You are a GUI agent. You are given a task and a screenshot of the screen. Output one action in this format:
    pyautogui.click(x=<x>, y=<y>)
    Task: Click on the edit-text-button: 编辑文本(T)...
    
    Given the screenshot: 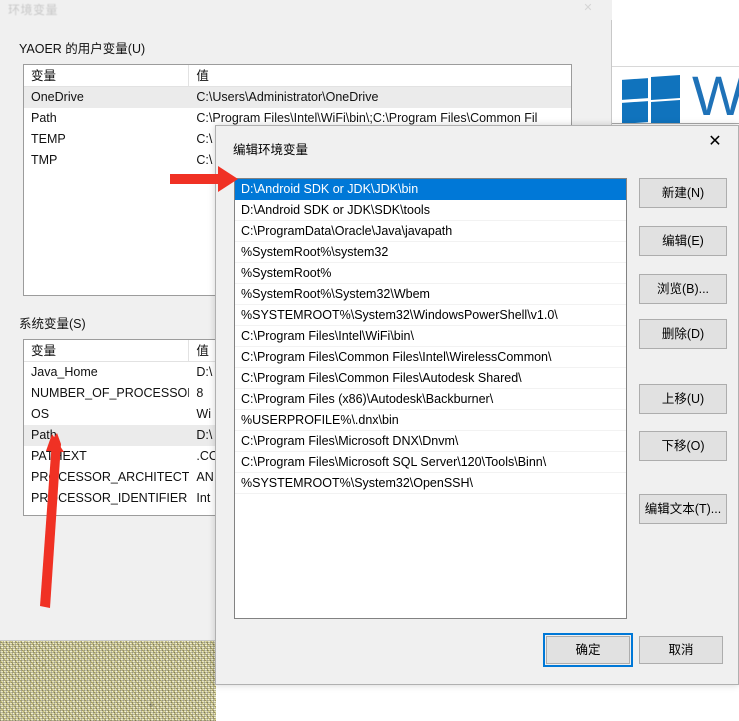 What is the action you would take?
    pyautogui.click(x=683, y=509)
    